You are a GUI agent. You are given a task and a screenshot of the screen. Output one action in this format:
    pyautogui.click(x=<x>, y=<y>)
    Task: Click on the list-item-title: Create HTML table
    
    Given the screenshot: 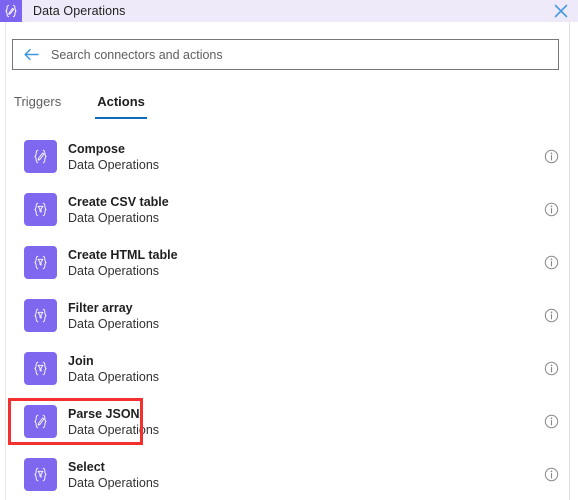 What is the action you would take?
    pyautogui.click(x=123, y=254)
    